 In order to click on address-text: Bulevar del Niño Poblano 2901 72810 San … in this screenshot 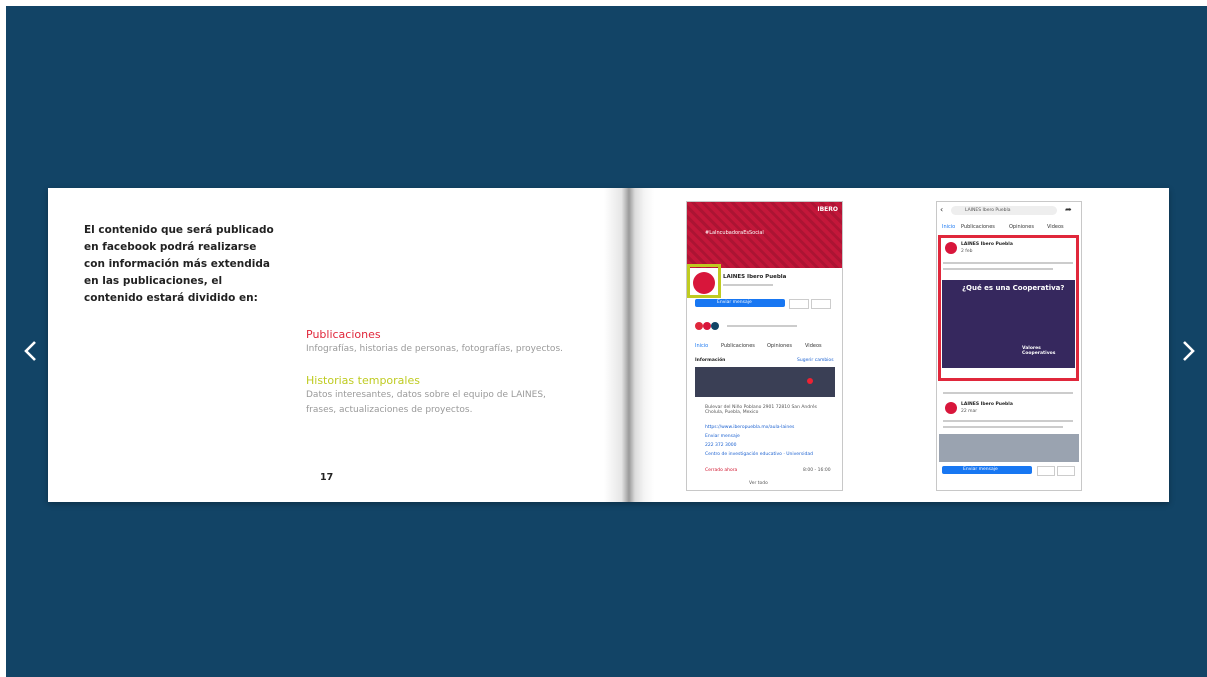, I will do `click(761, 410)`.